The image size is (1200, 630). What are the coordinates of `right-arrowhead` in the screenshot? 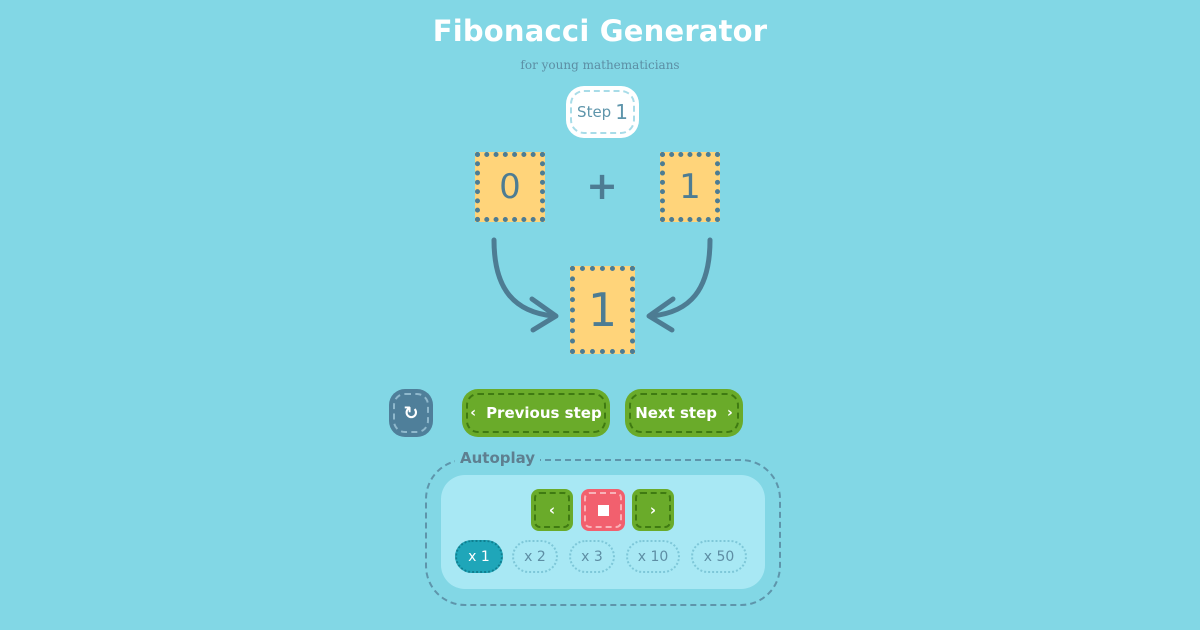 It's located at (661, 314).